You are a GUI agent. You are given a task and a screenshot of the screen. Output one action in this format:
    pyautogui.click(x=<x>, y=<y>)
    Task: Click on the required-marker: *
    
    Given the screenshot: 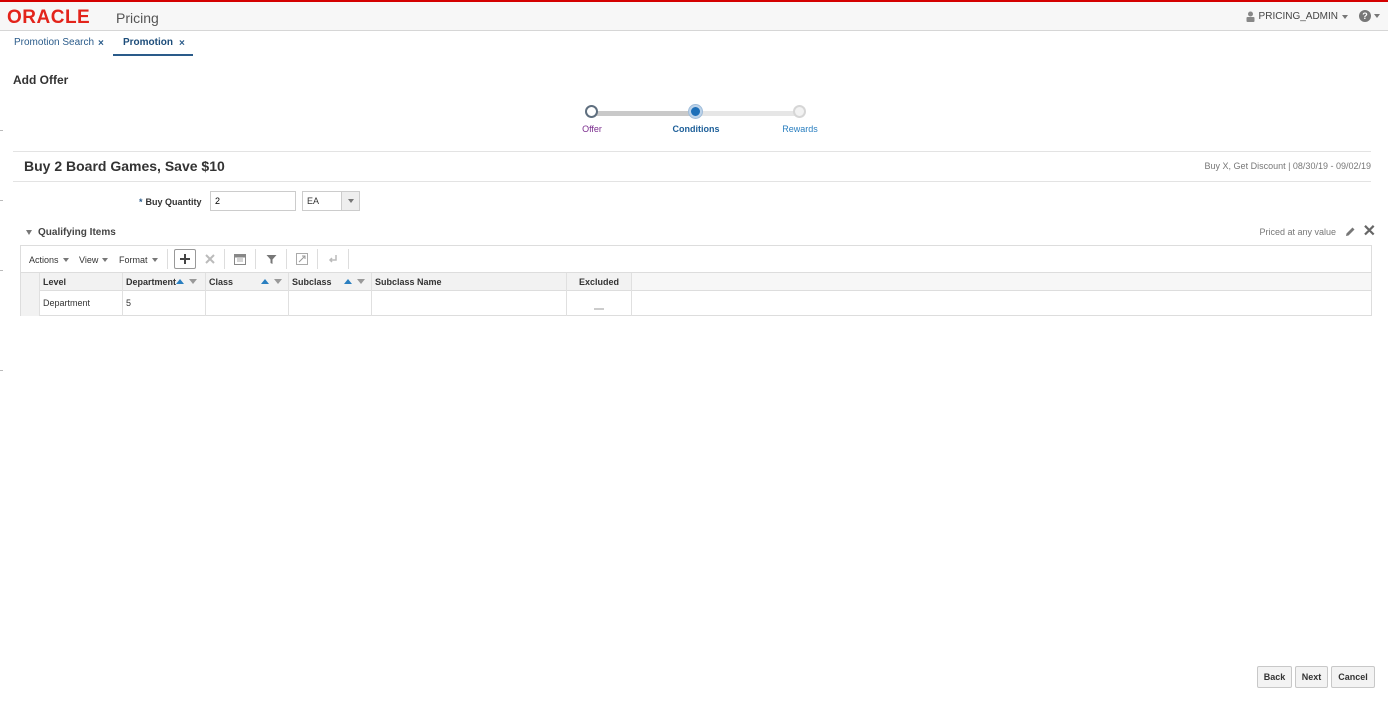 What is the action you would take?
    pyautogui.click(x=141, y=202)
    